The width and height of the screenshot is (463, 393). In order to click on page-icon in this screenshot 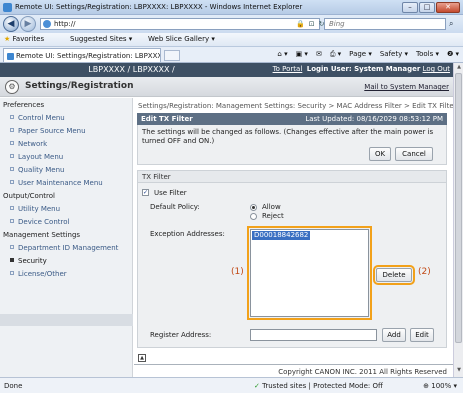, I will do `click(47, 24)`.